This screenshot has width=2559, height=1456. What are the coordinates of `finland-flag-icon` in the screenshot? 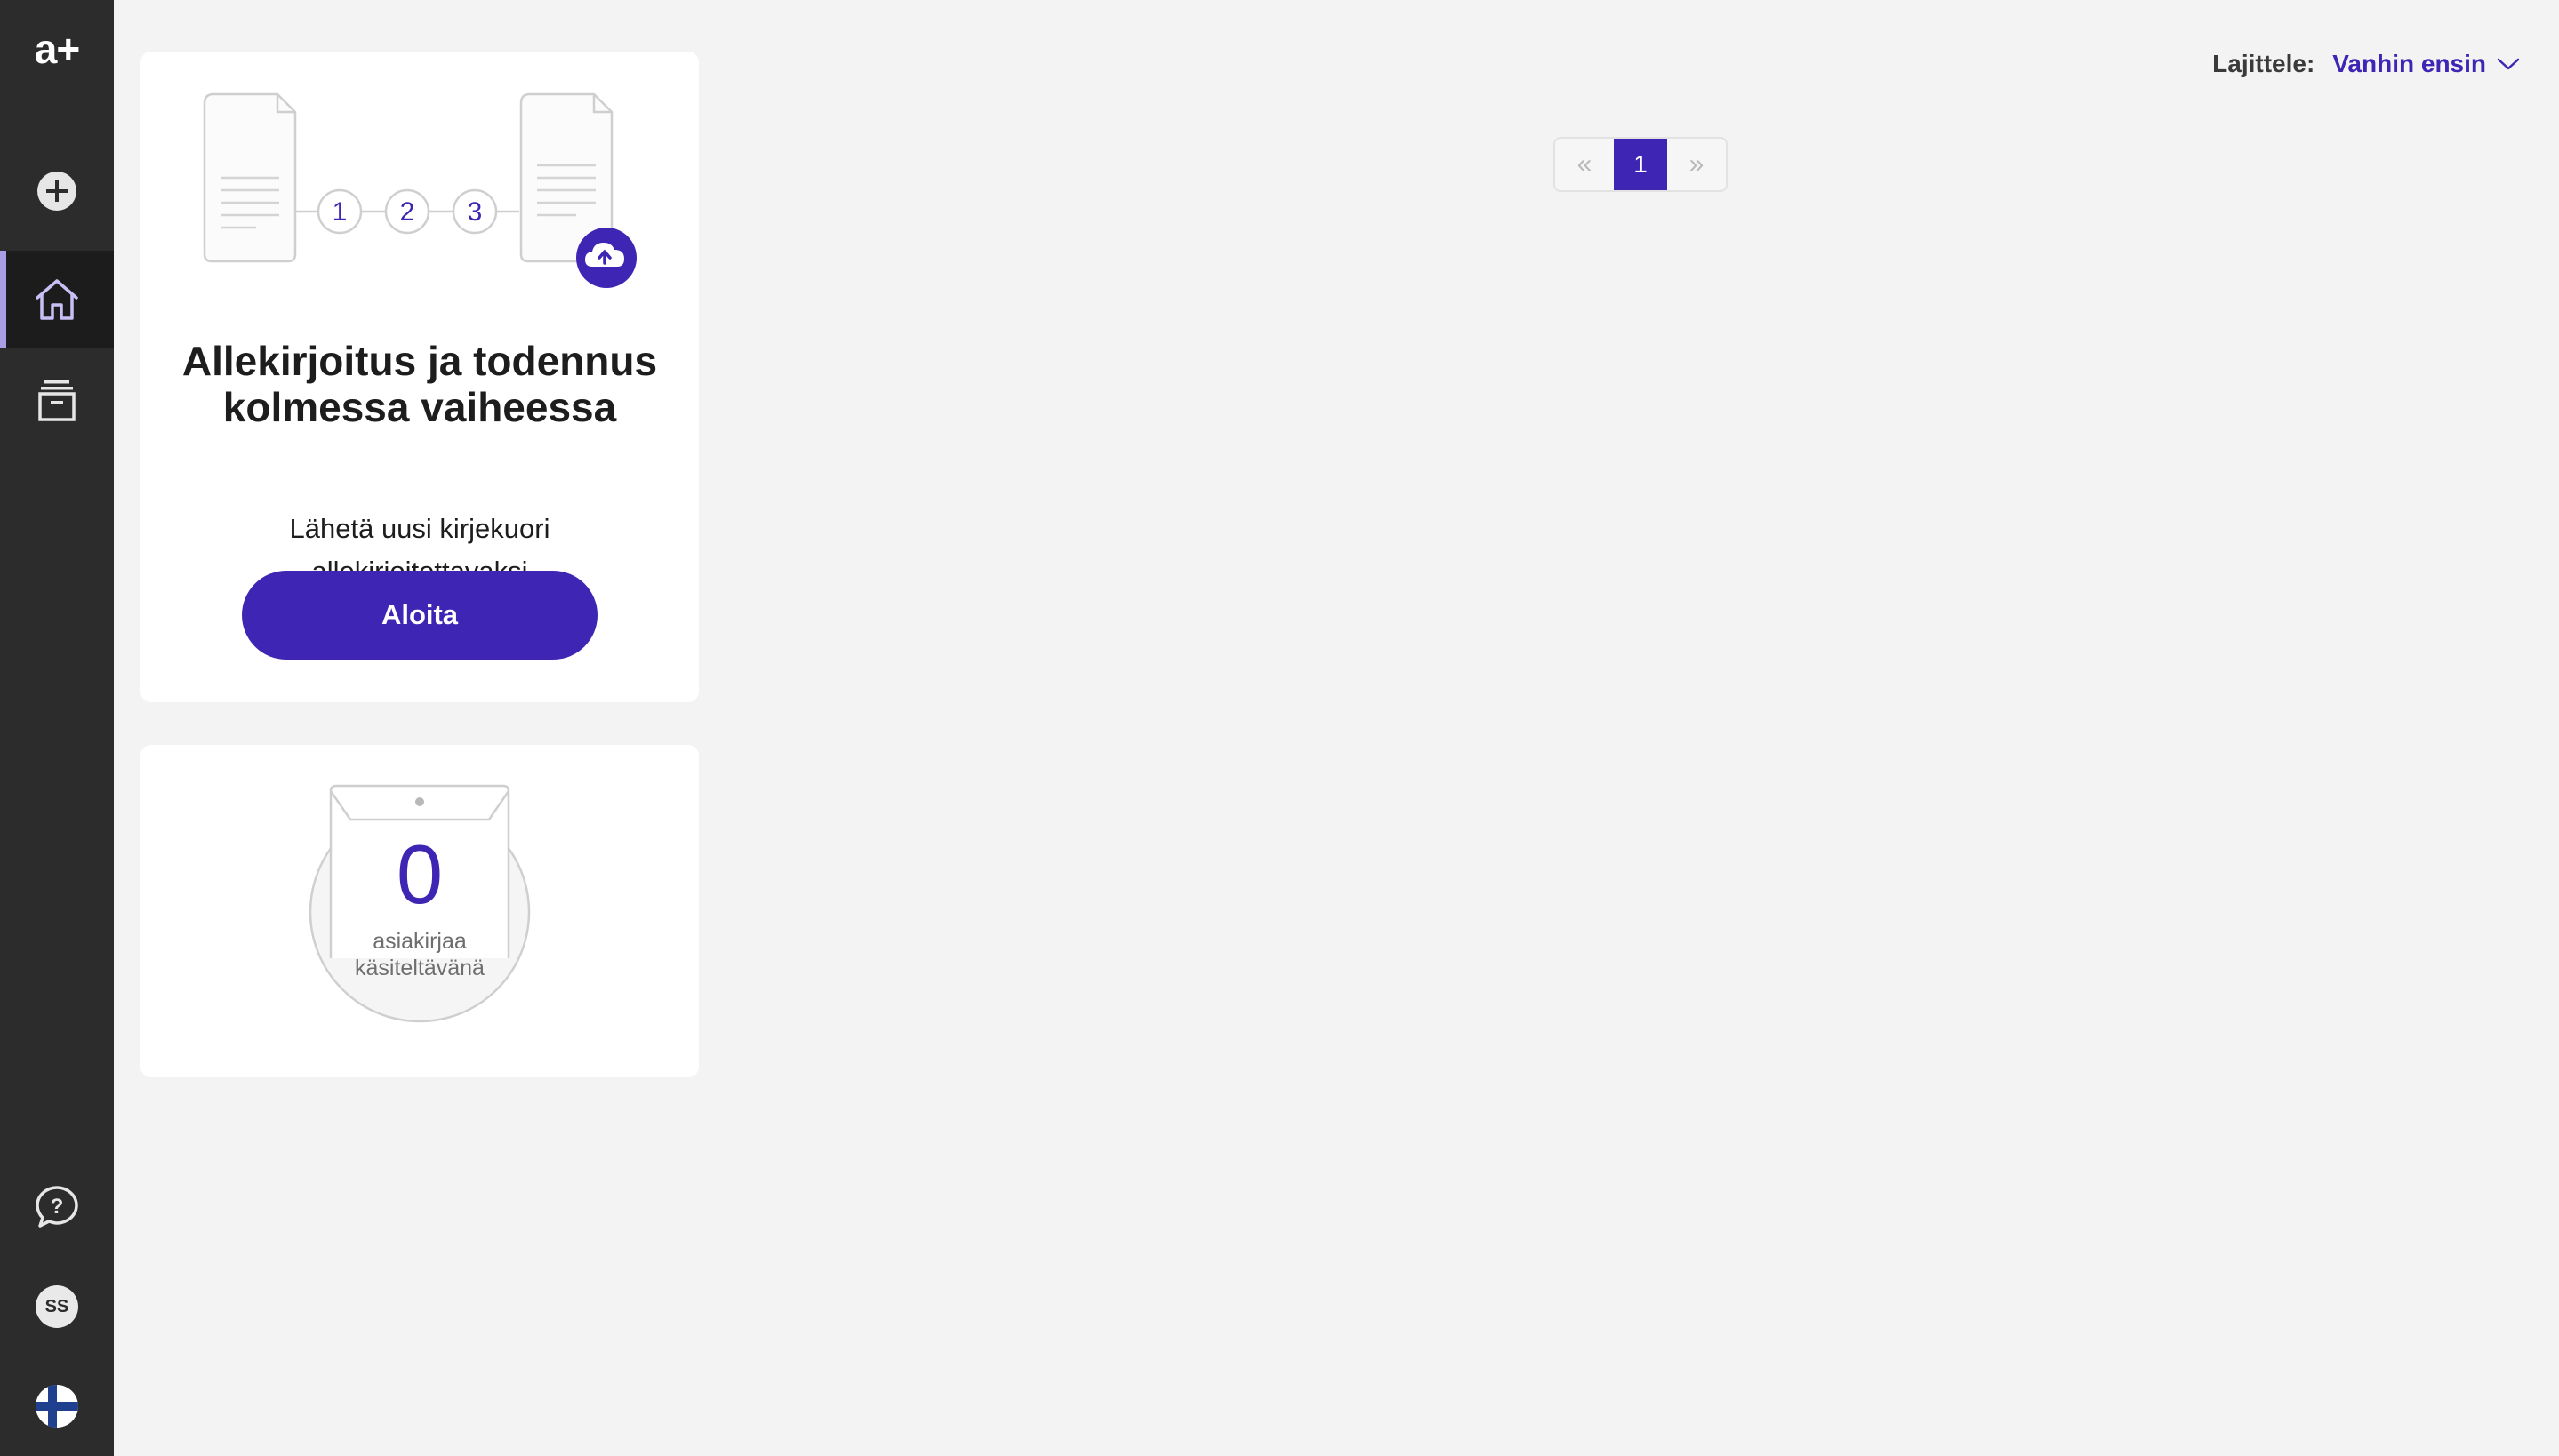 It's located at (57, 1406).